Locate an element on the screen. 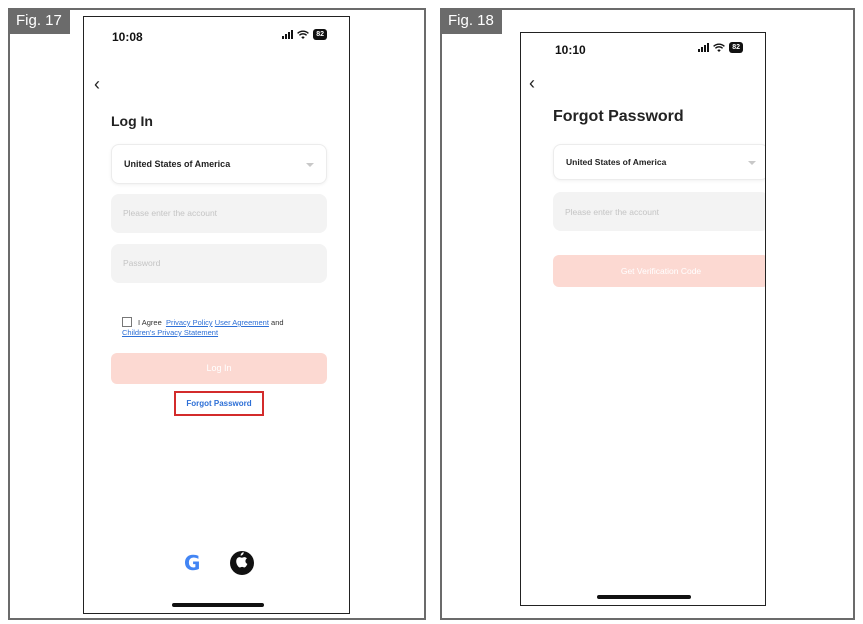 The height and width of the screenshot is (624, 863). page-title: Forgot Password is located at coordinates (618, 116).